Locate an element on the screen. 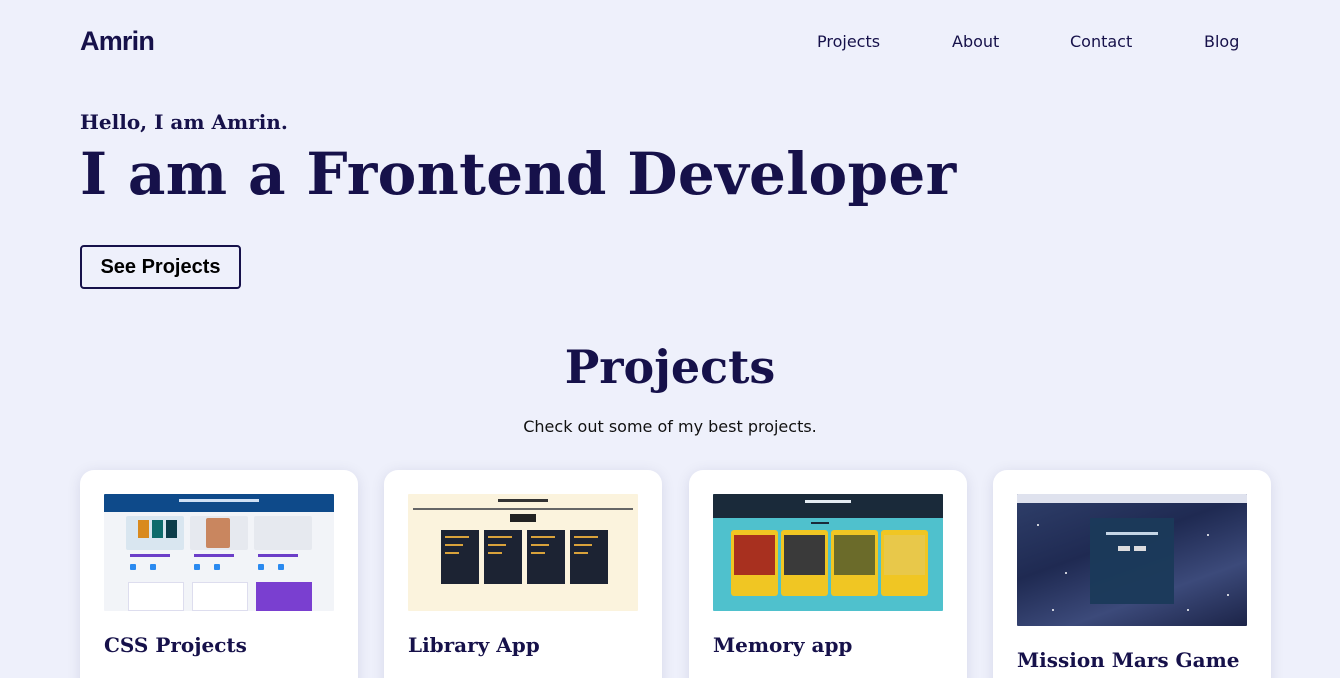 The width and height of the screenshot is (1340, 678). project-card-memory-app: Memory app is located at coordinates (828, 574).